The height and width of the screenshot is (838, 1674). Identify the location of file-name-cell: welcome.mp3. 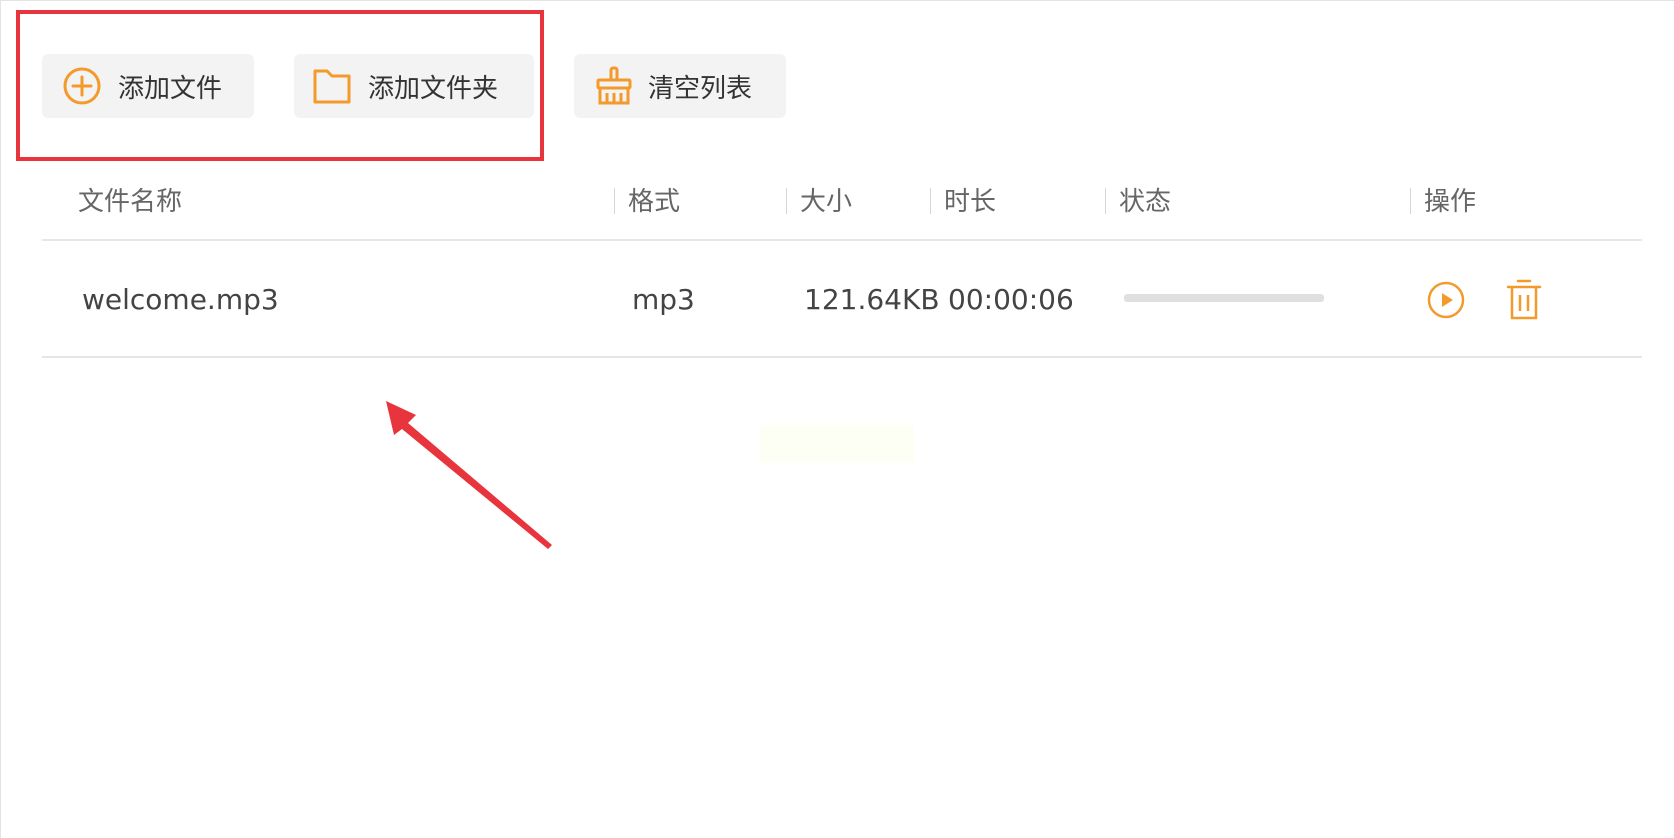
(180, 299).